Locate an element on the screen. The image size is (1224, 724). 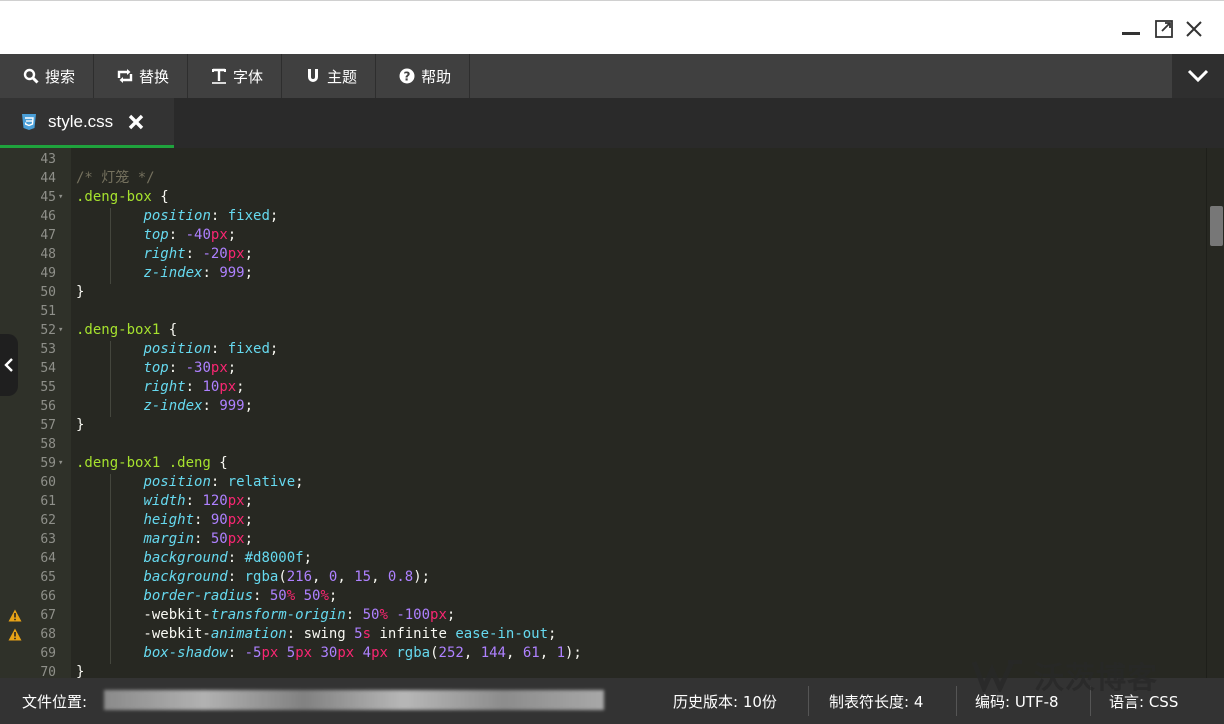
code-token: /* 灯笼 */ is located at coordinates (115, 178).